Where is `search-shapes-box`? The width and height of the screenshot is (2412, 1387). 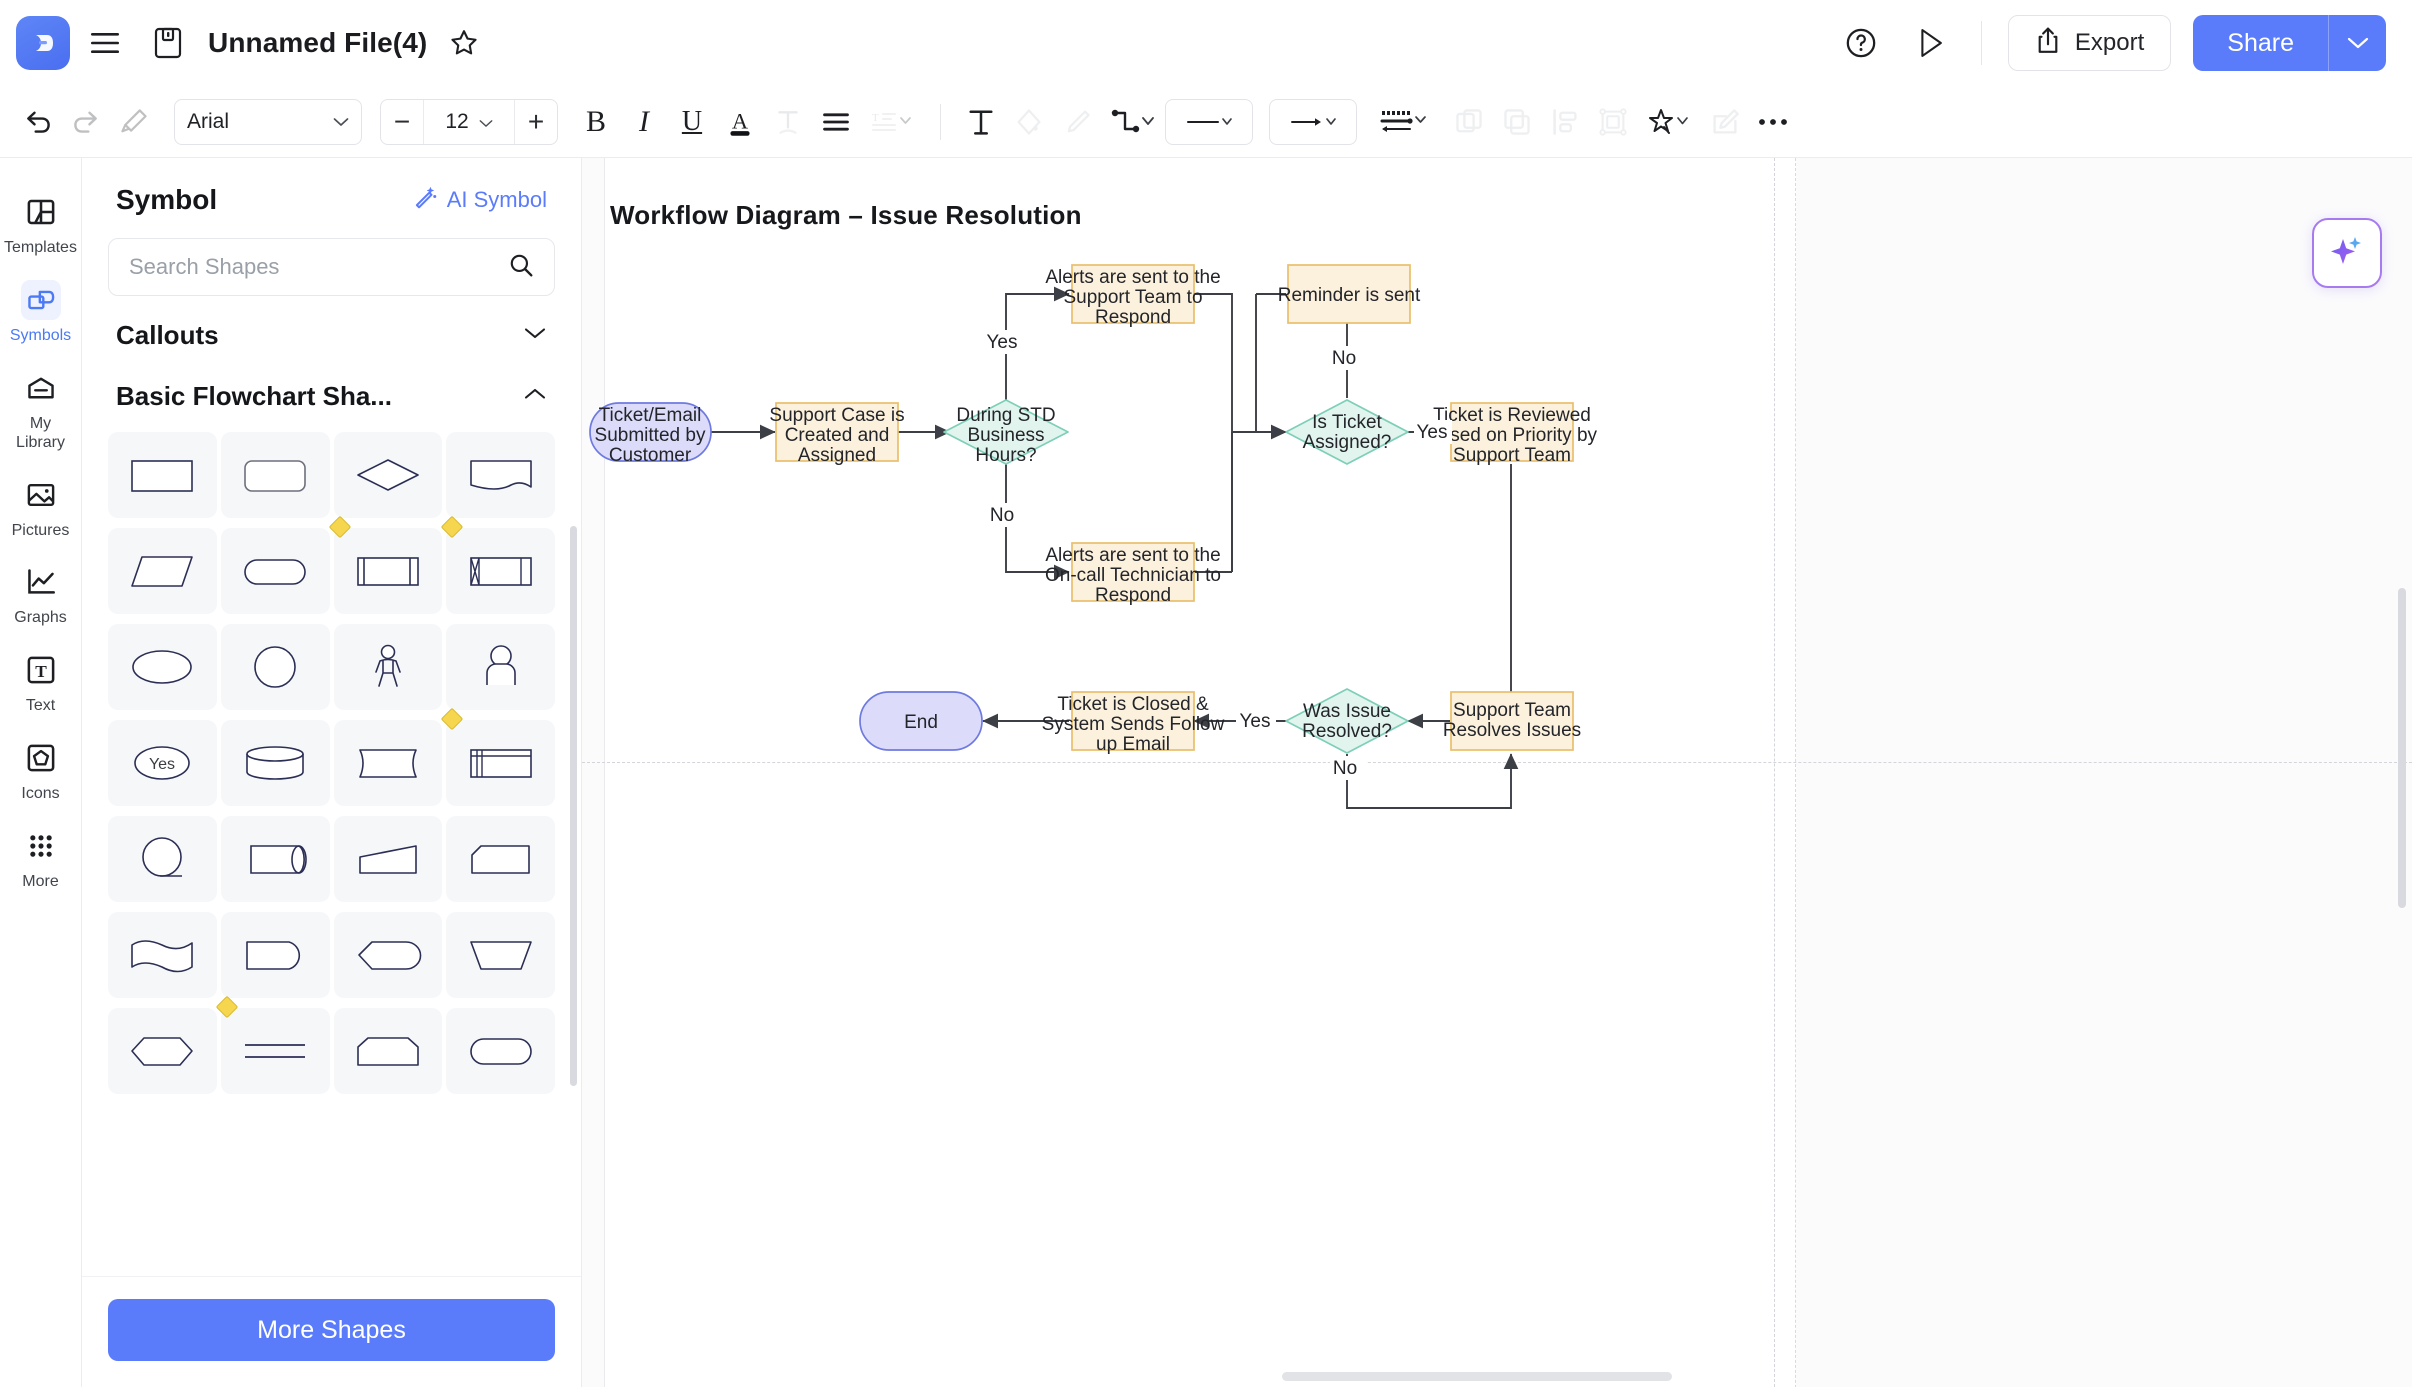
search-shapes-box is located at coordinates (331, 267).